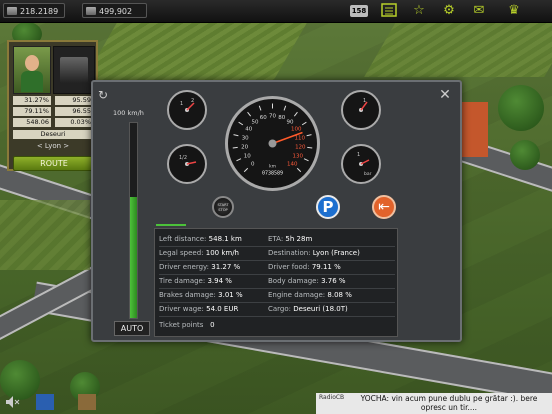 The height and width of the screenshot is (414, 552). I want to click on info-row-left-distance: Left distance: 548.1 km, so click(200, 239).